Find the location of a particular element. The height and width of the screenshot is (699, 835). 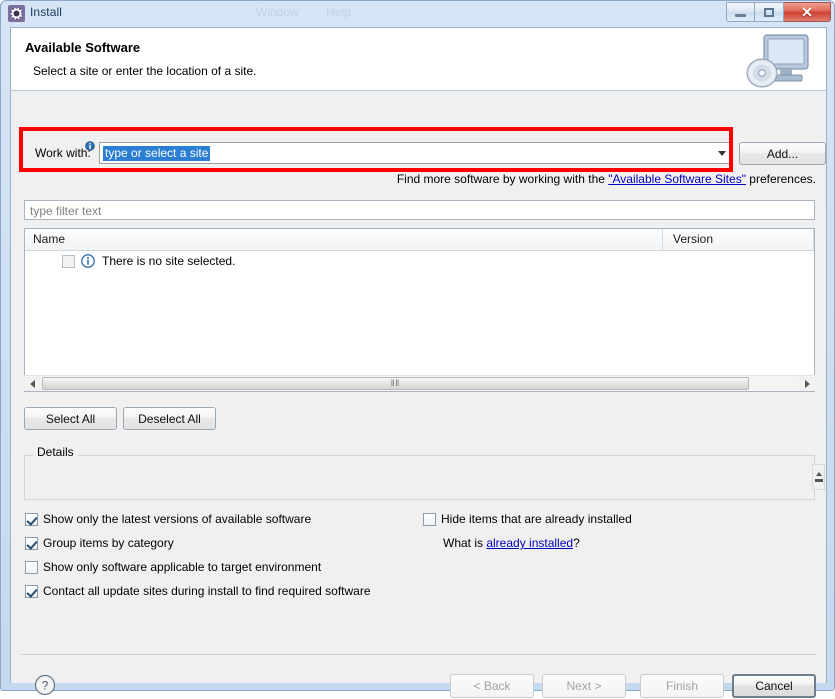

arrow-left-icon is located at coordinates (32, 383).